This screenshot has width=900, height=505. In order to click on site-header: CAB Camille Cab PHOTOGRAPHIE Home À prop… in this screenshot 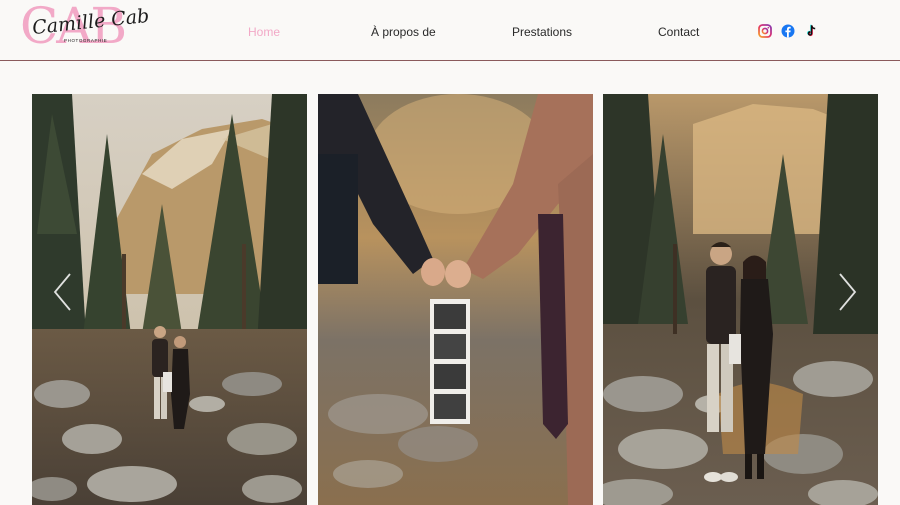, I will do `click(450, 30)`.